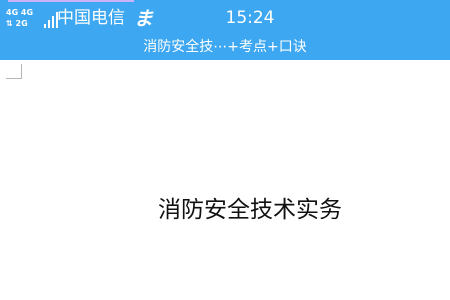 The width and height of the screenshot is (450, 300). I want to click on network-type-secondary: ⇅ 2G, so click(17, 24).